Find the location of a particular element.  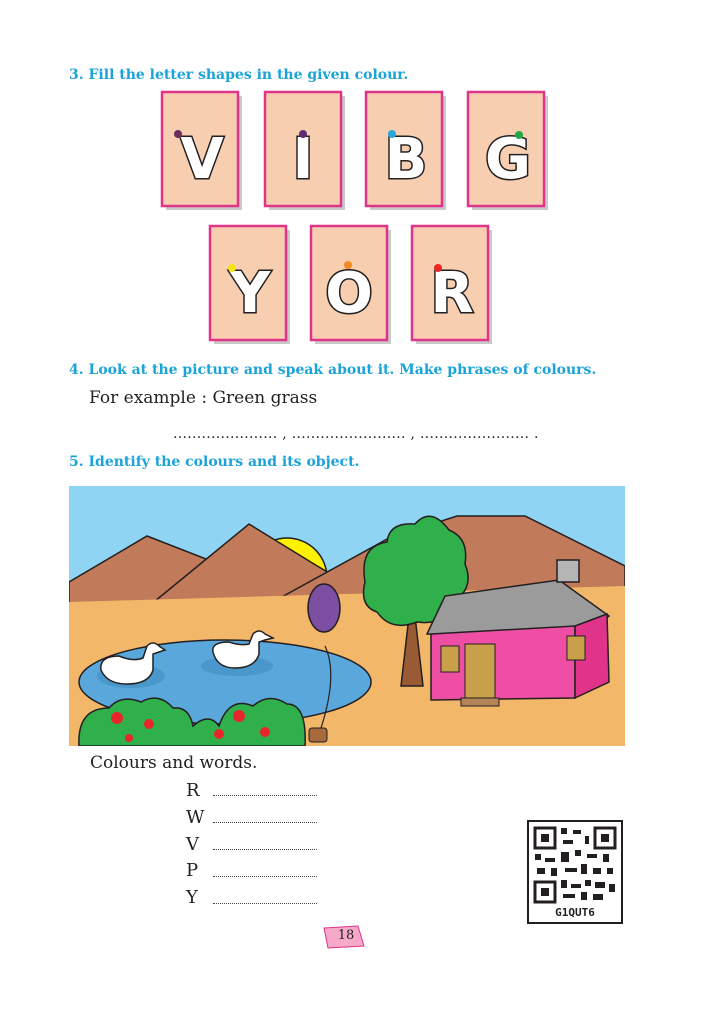

letter-card: G is located at coordinates (507, 150).